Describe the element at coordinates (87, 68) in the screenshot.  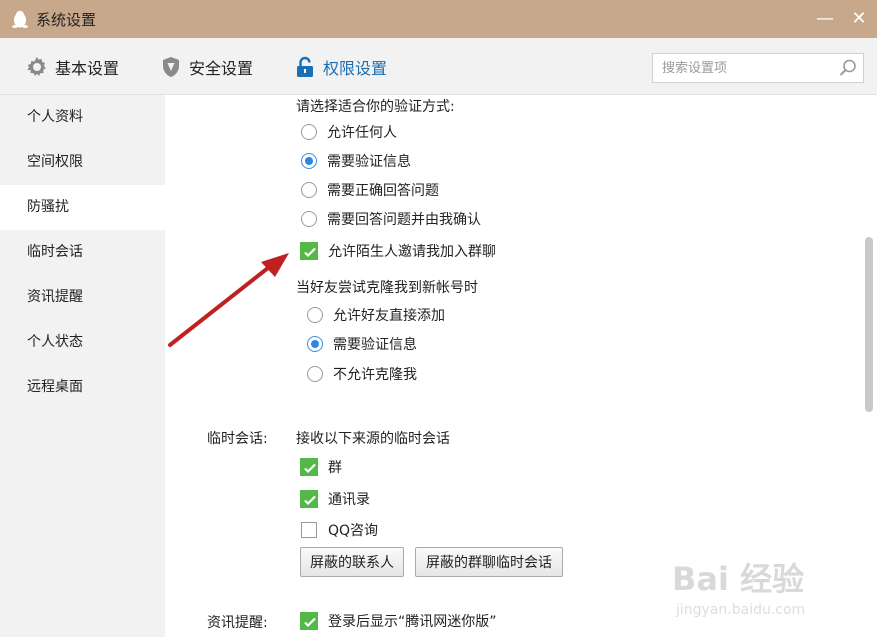
I see `tab-basic-label: 基本设置` at that location.